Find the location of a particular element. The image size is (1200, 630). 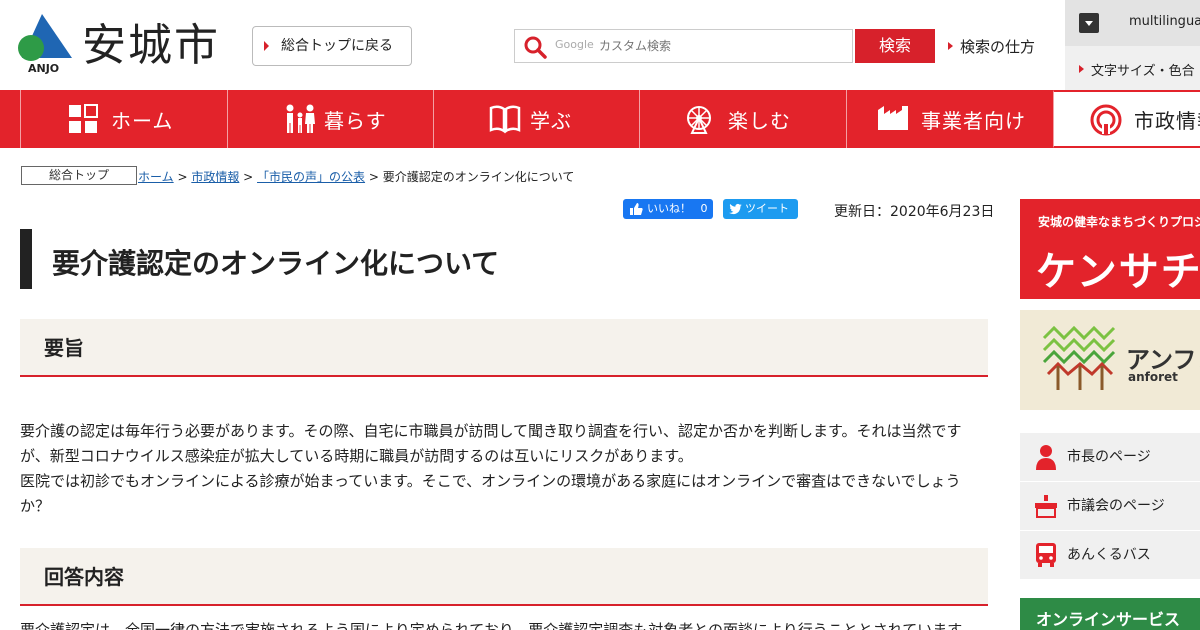

mayor-page-link: 市長のページ is located at coordinates (1110, 457).